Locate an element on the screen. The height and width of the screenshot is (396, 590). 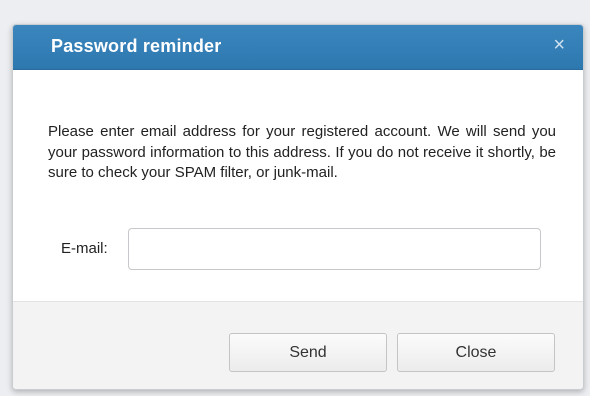
dialog-titlebar: Password reminder × is located at coordinates (298, 47).